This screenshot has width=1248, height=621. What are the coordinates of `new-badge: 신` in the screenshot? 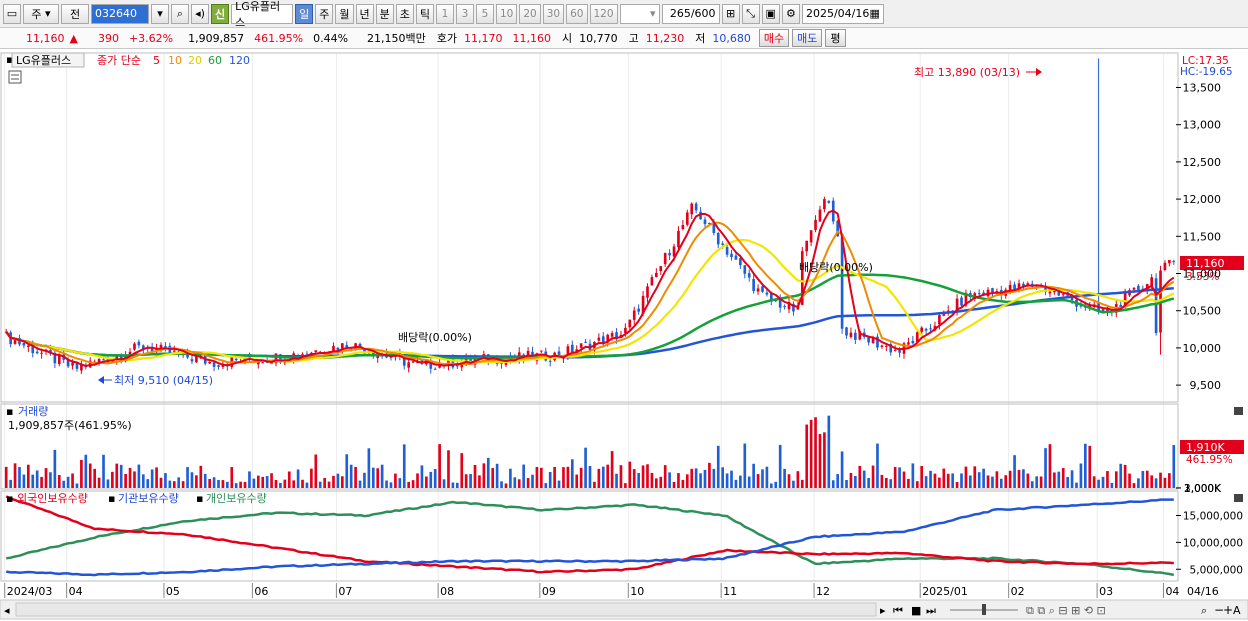 It's located at (220, 13).